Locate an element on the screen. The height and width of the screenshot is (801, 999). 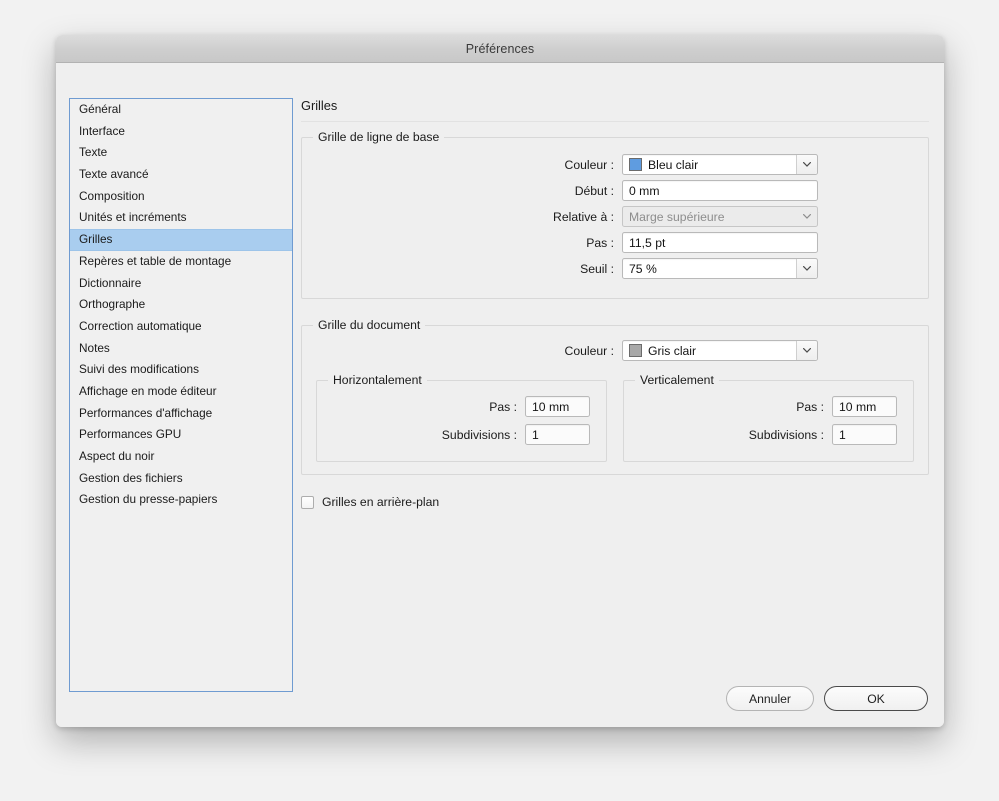
grids-in-back-row: Grilles en arrière-plan is located at coordinates (615, 502).